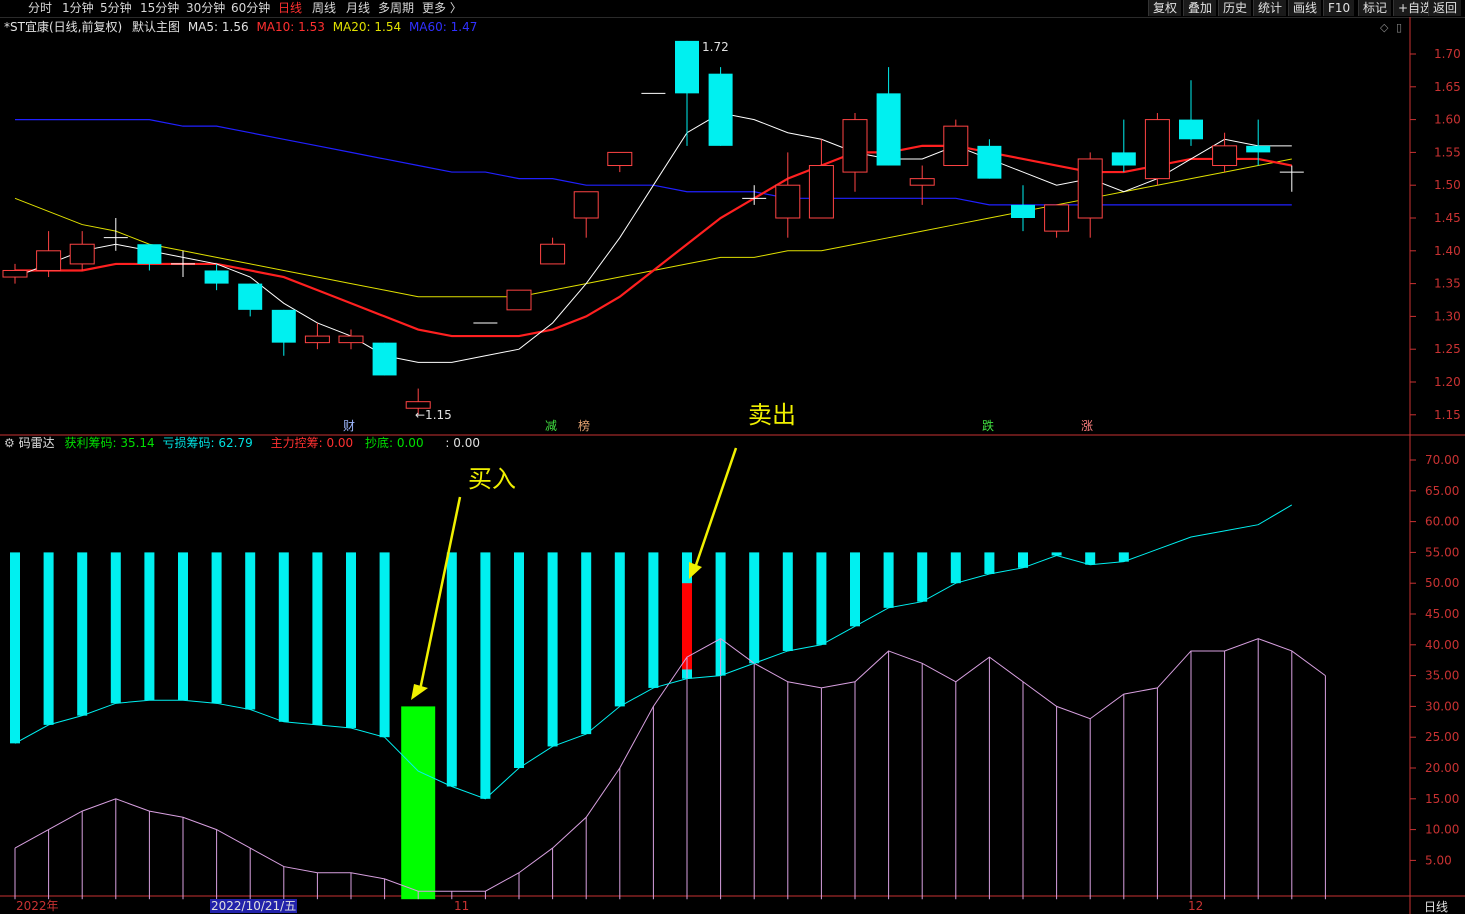  I want to click on diamond-icon: ◇, so click(1384, 27).